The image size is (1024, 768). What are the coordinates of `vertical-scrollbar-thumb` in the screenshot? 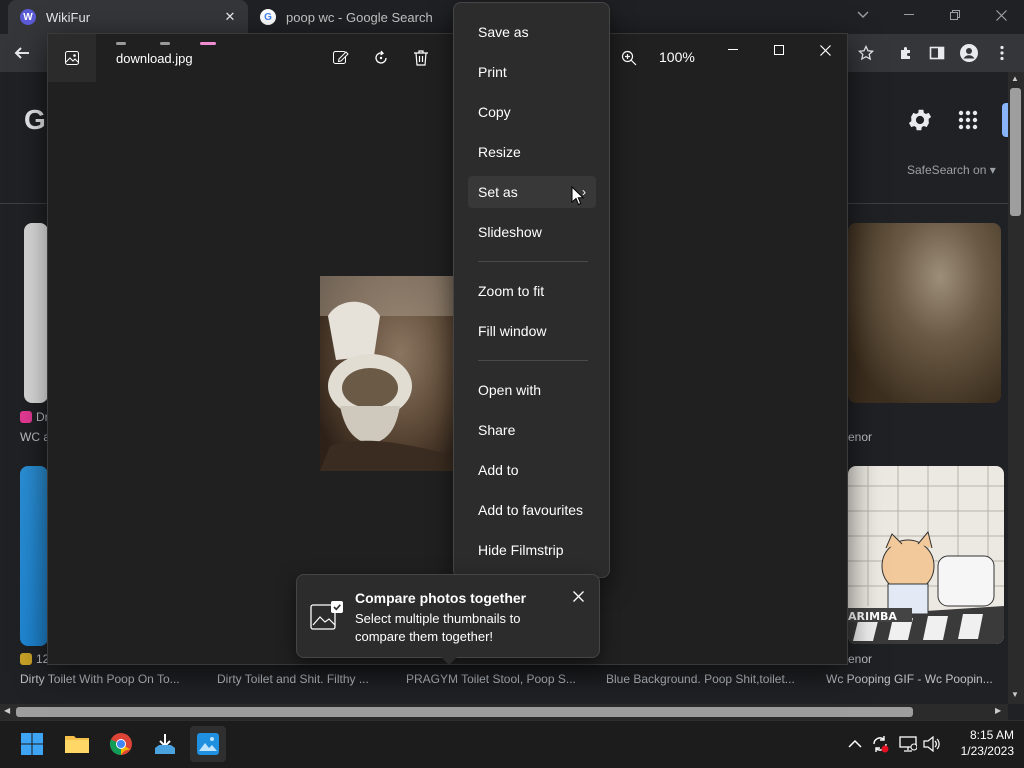 It's located at (1015, 152).